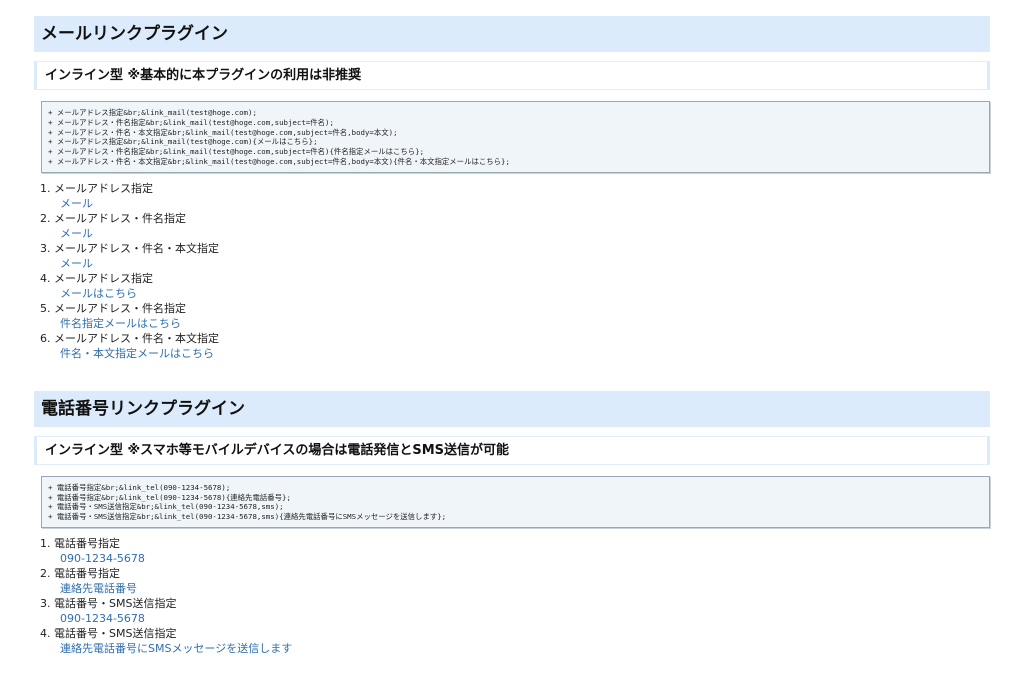 The width and height of the screenshot is (1024, 696). I want to click on list-item: 3. 電話番号・SMS送信指定 090-1234-5678, so click(515, 611).